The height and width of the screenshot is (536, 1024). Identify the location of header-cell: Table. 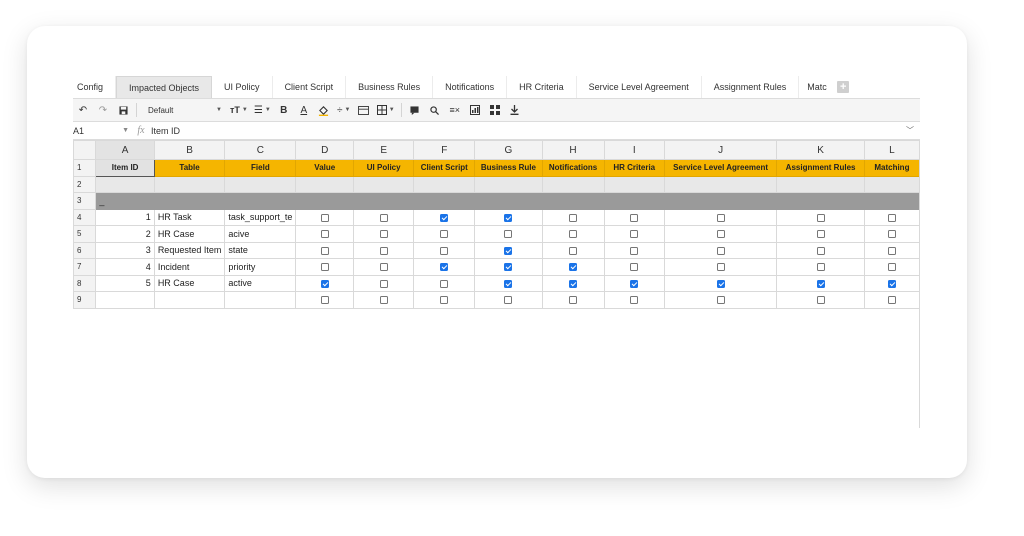
(189, 168).